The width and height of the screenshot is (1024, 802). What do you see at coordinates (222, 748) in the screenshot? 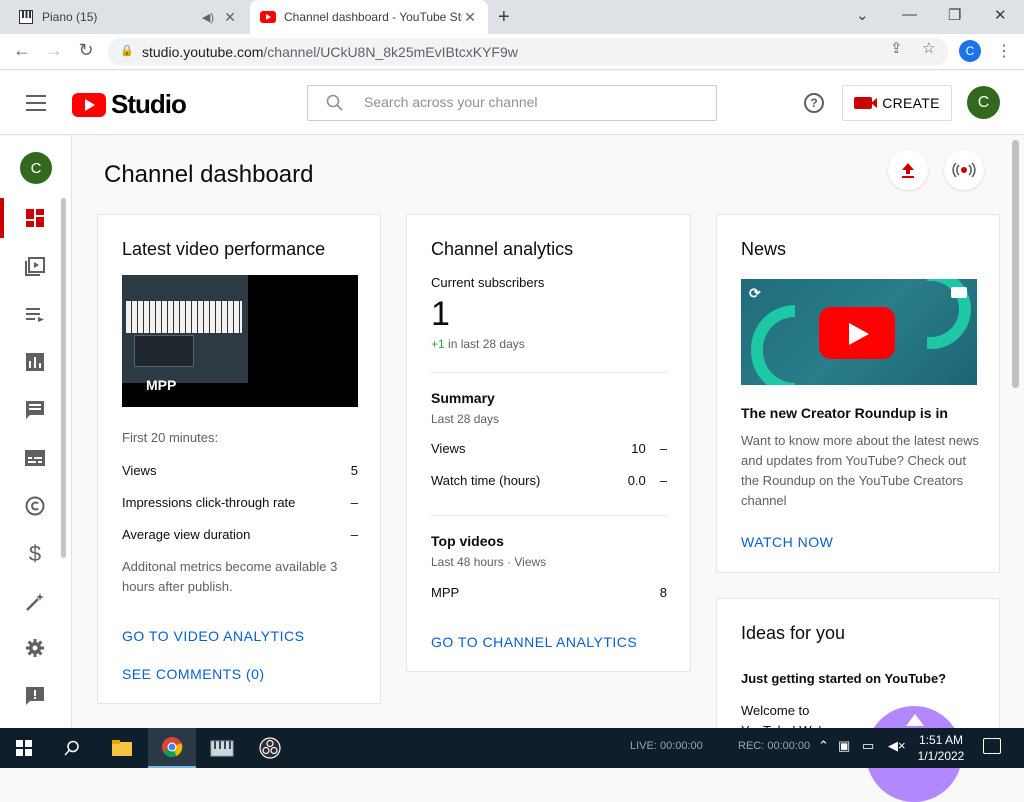
I see `taskbar-piano-app` at bounding box center [222, 748].